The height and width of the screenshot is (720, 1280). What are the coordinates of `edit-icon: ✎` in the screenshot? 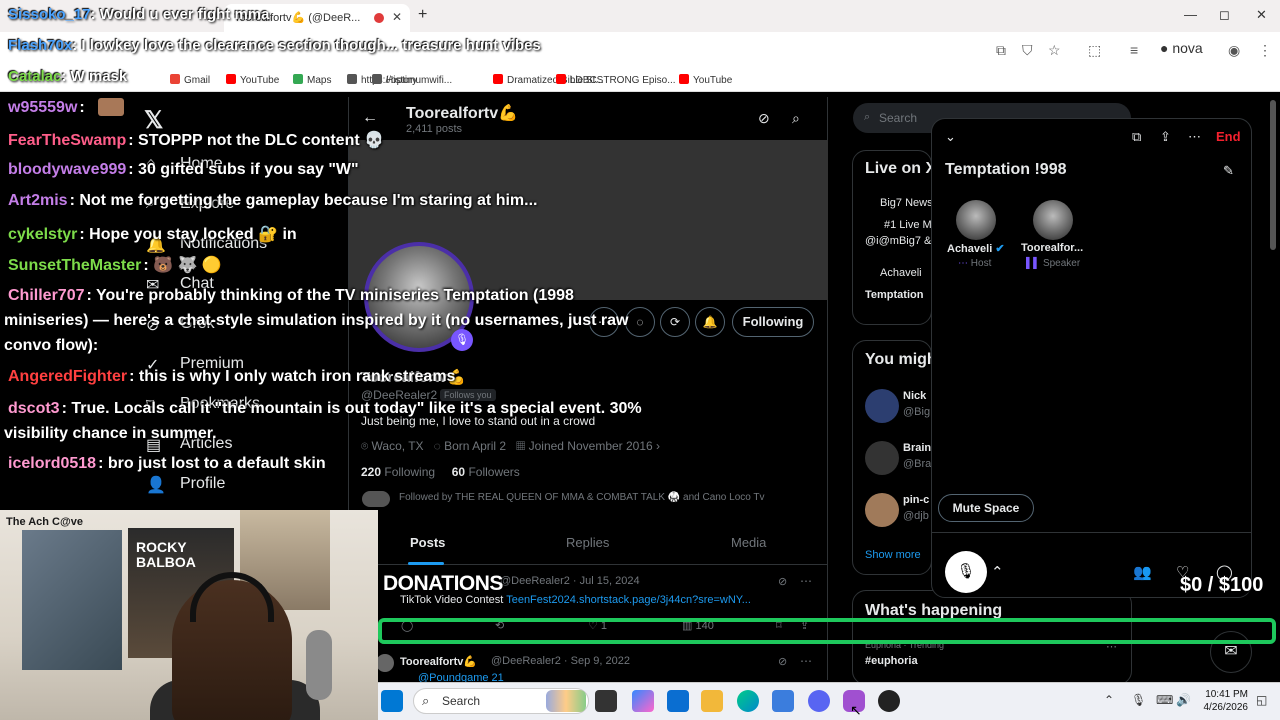 It's located at (1228, 171).